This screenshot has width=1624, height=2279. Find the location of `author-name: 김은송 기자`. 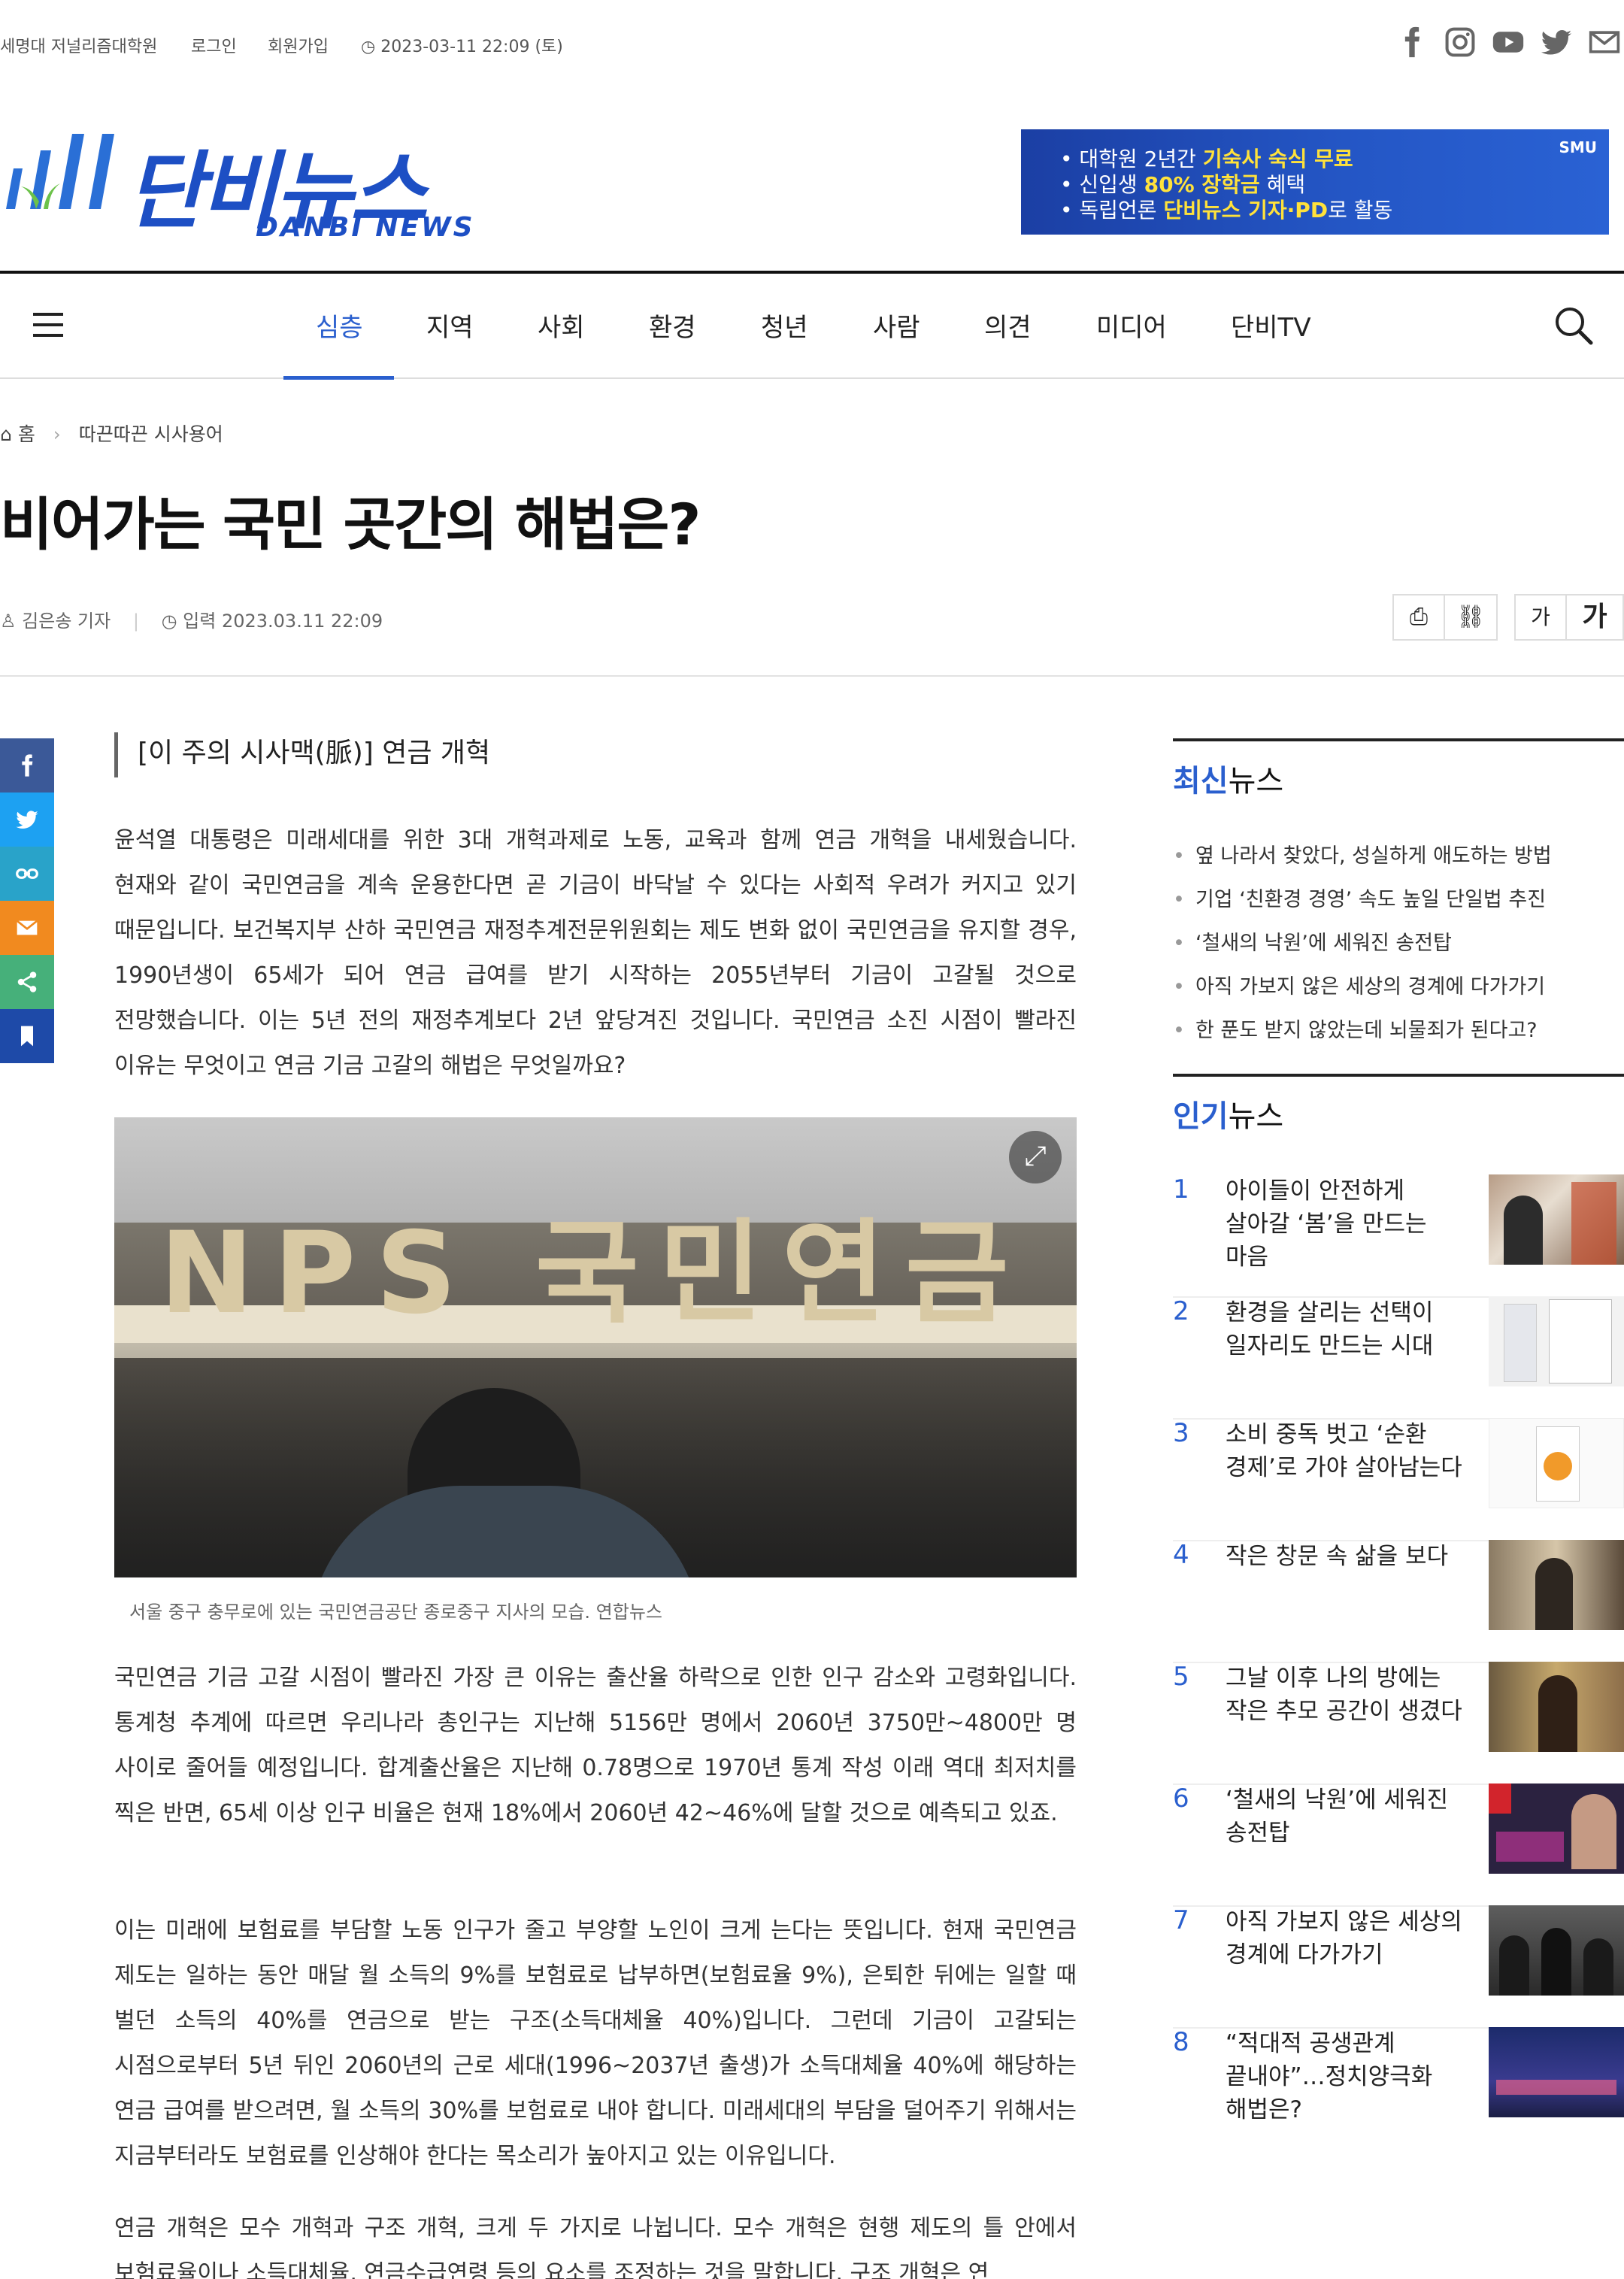

author-name: 김은송 기자 is located at coordinates (66, 621).